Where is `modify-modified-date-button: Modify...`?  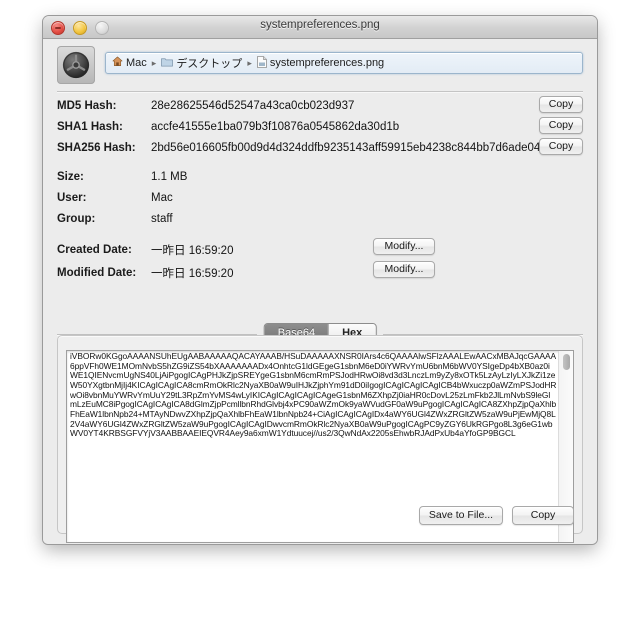 modify-modified-date-button: Modify... is located at coordinates (404, 269).